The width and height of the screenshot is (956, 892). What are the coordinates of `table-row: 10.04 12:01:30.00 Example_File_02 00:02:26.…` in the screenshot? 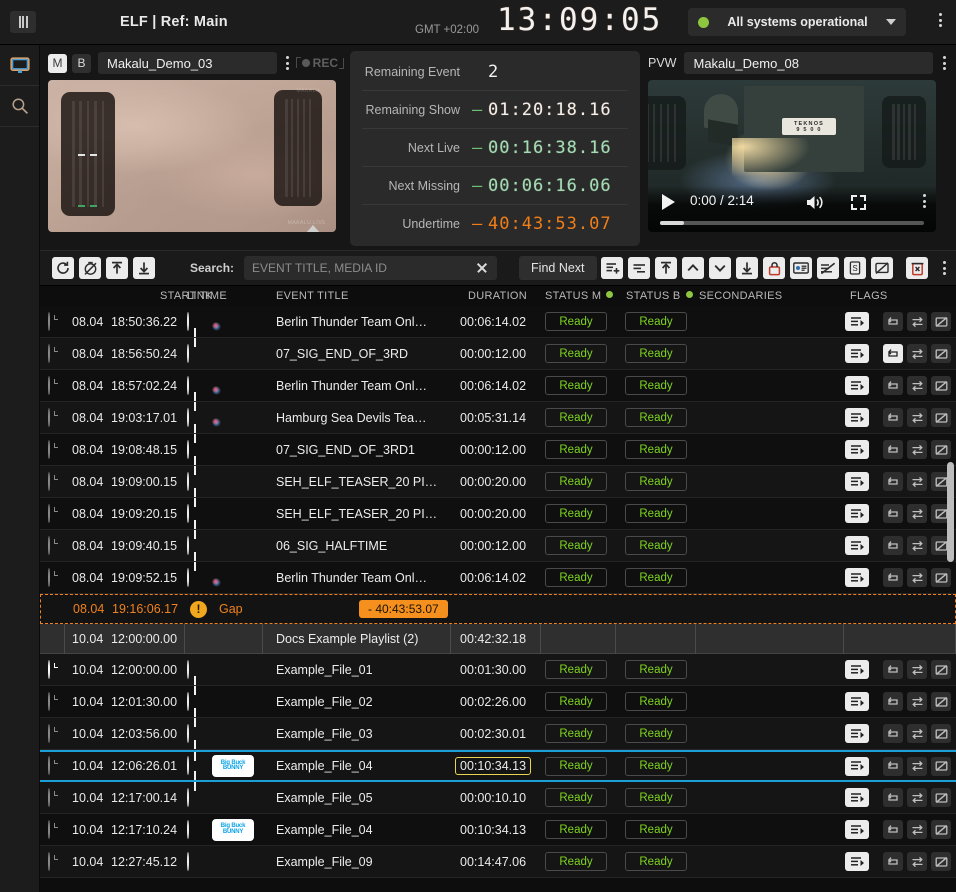 It's located at (498, 702).